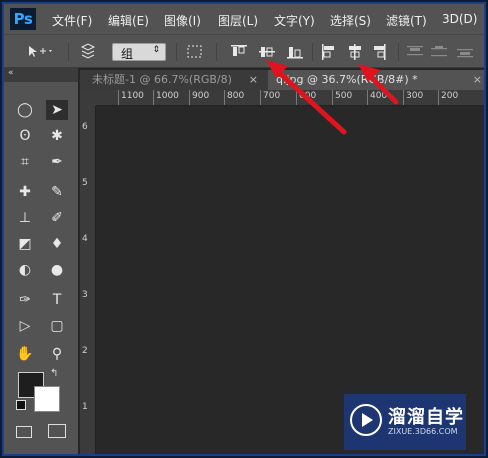  What do you see at coordinates (156, 50) in the screenshot?
I see `chevron-updown-icon: ⇕` at bounding box center [156, 50].